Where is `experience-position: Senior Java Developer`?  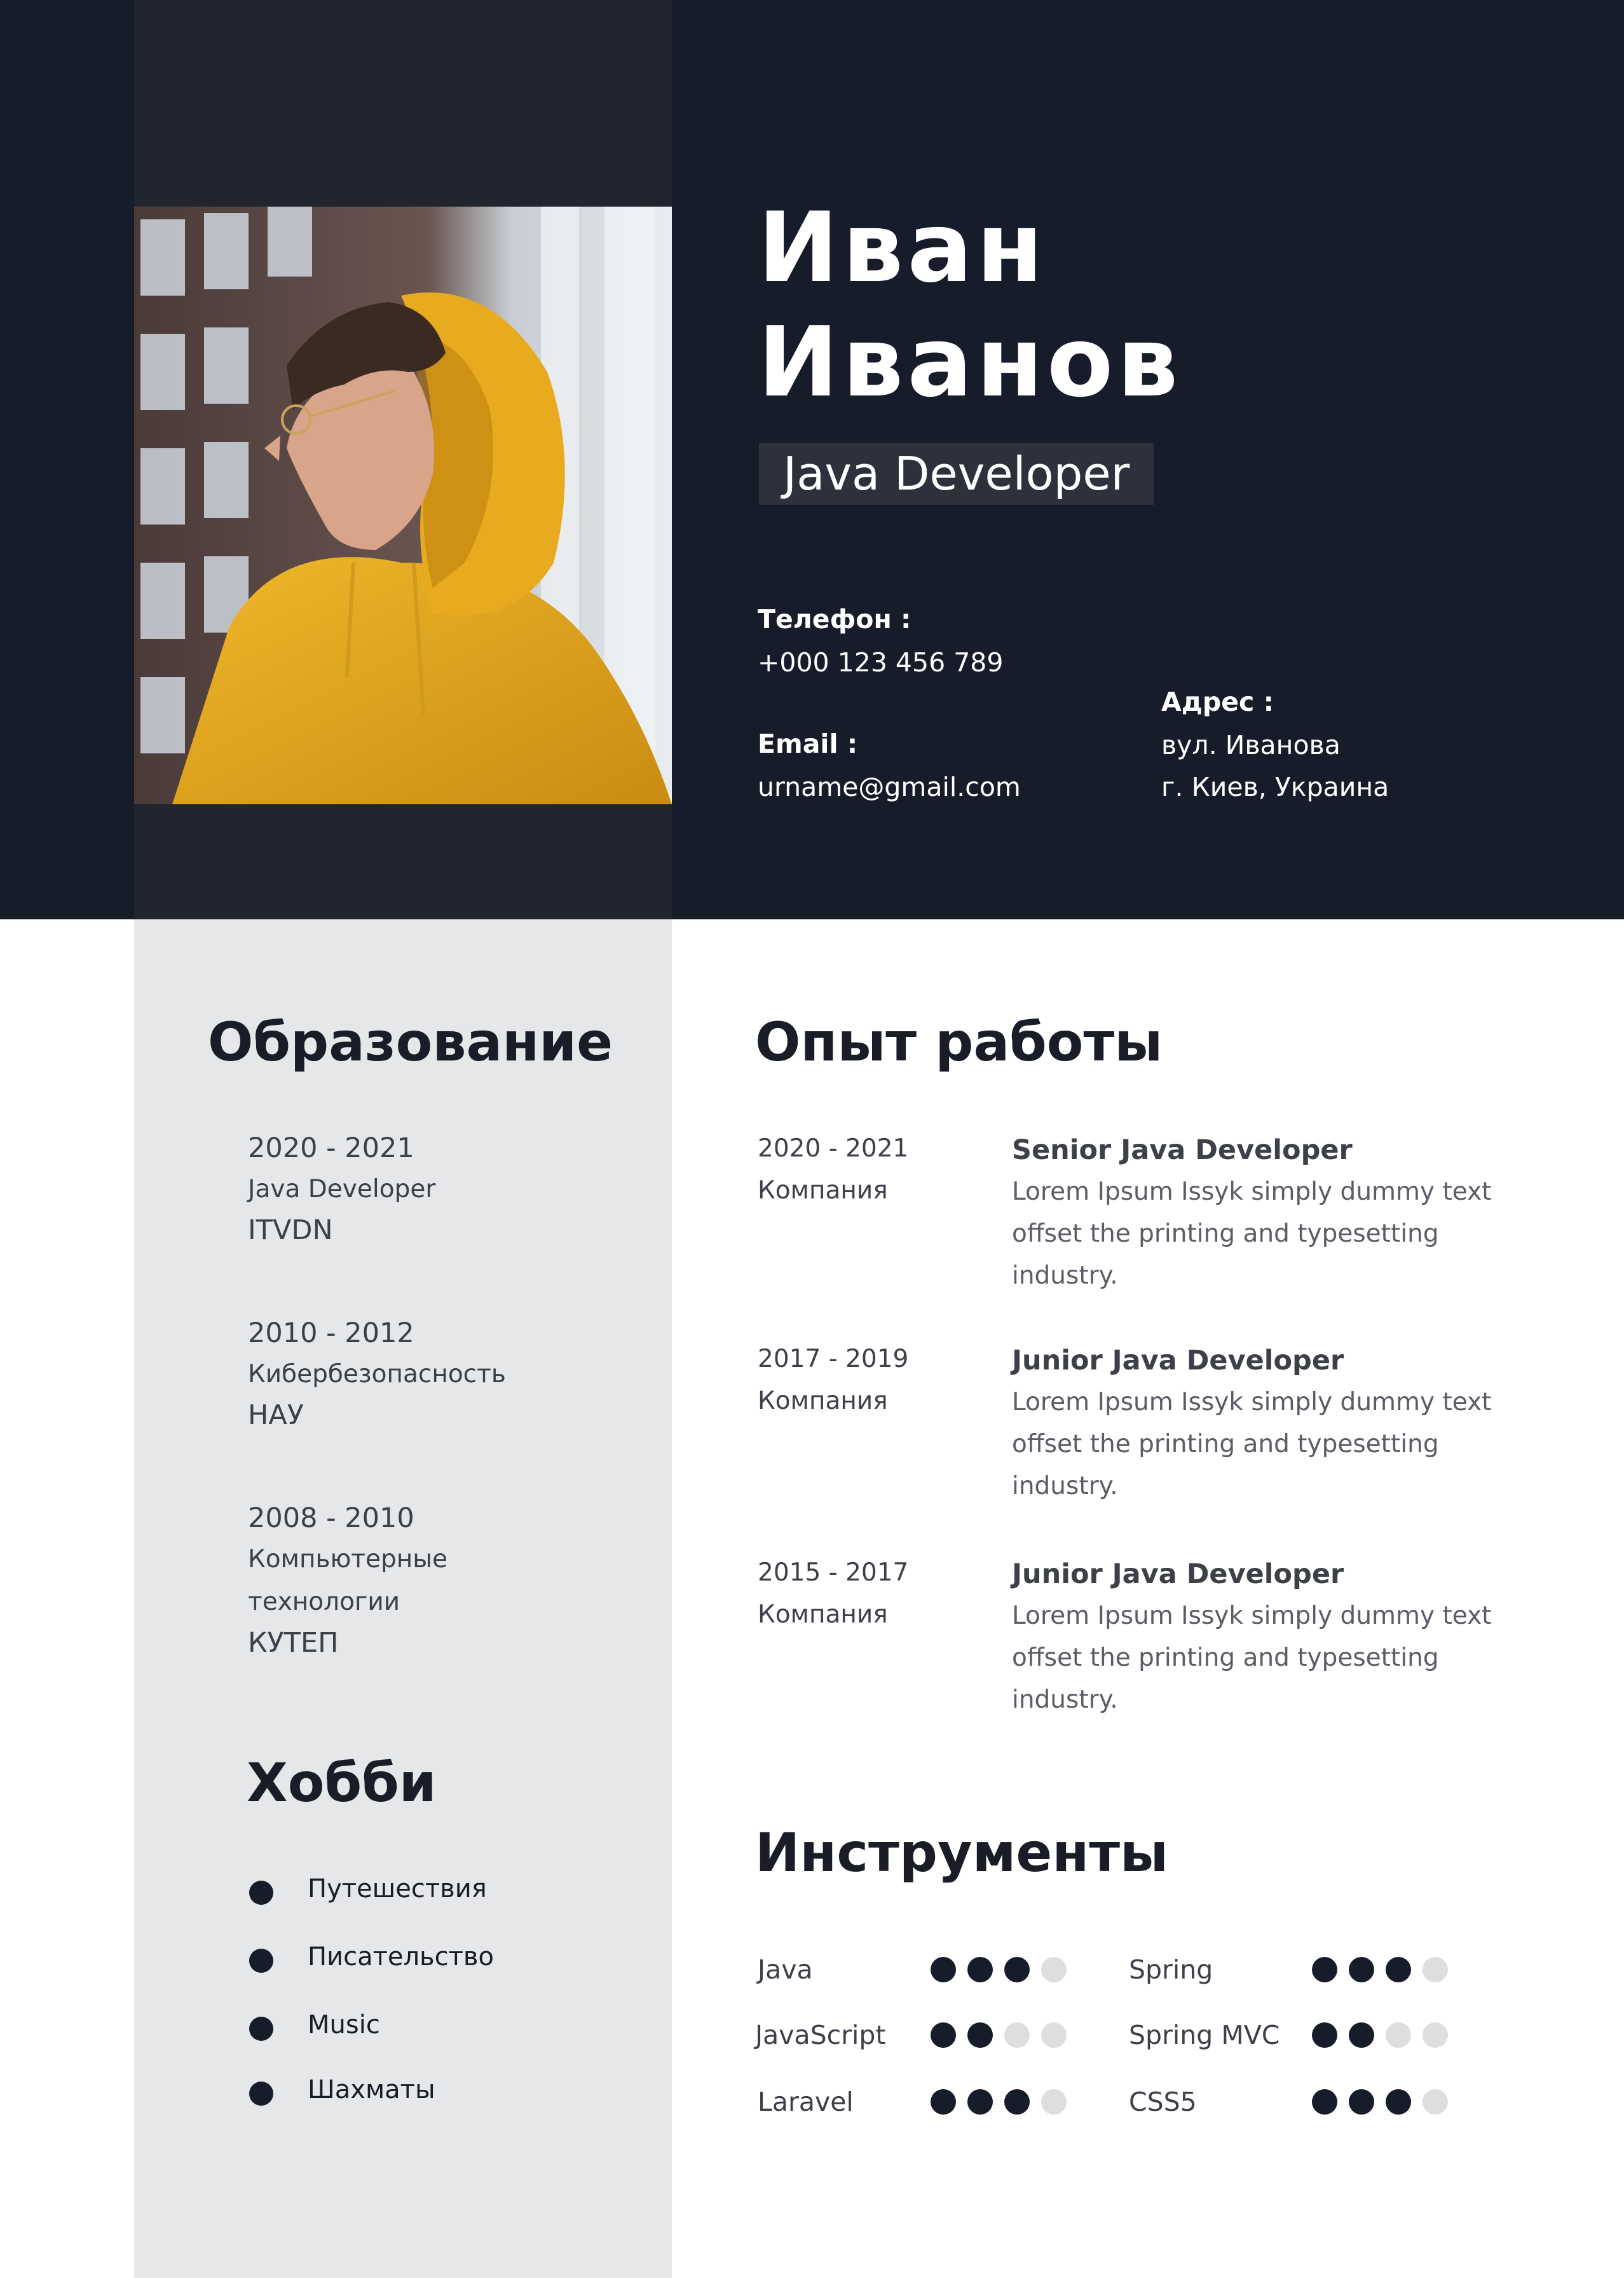 experience-position: Senior Java Developer is located at coordinates (1182, 1150).